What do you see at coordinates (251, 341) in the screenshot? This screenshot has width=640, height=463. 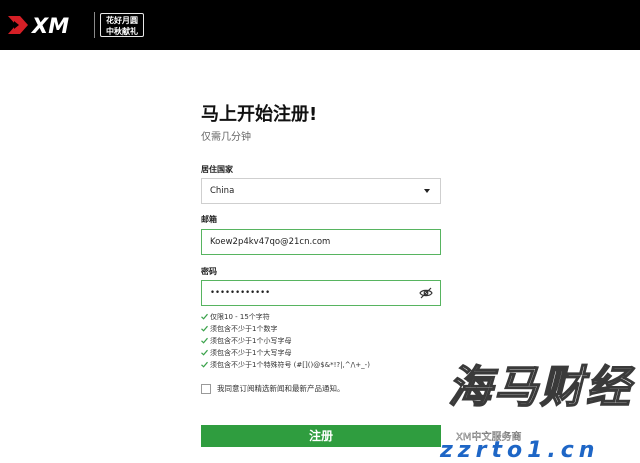 I see `password-rule-text: 须包含不少于1个小写字母` at bounding box center [251, 341].